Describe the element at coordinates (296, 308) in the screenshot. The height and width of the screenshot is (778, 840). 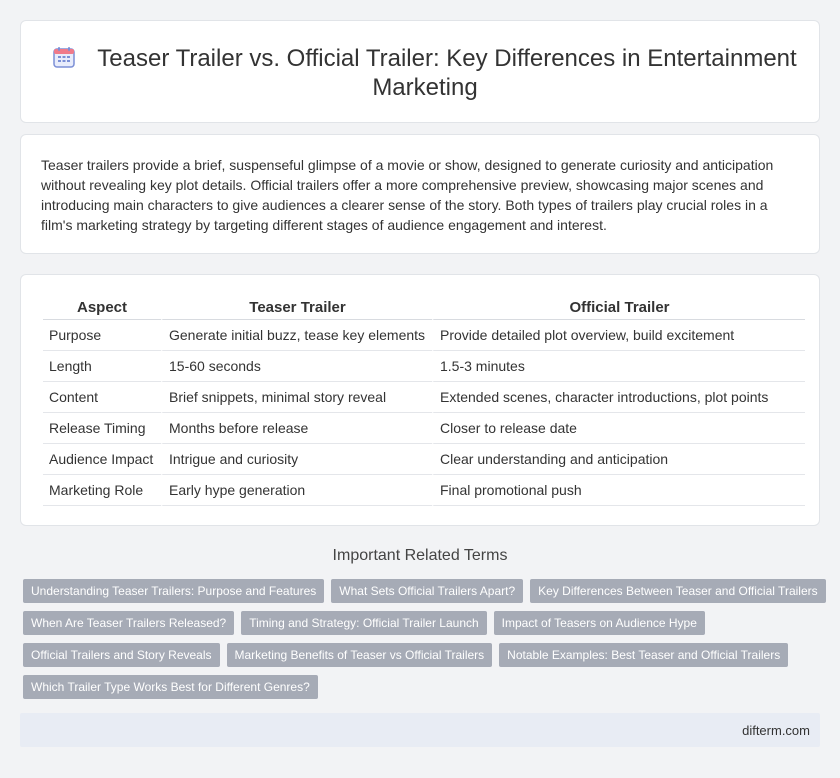
I see `header-teaser: Teaser Trailer` at that location.